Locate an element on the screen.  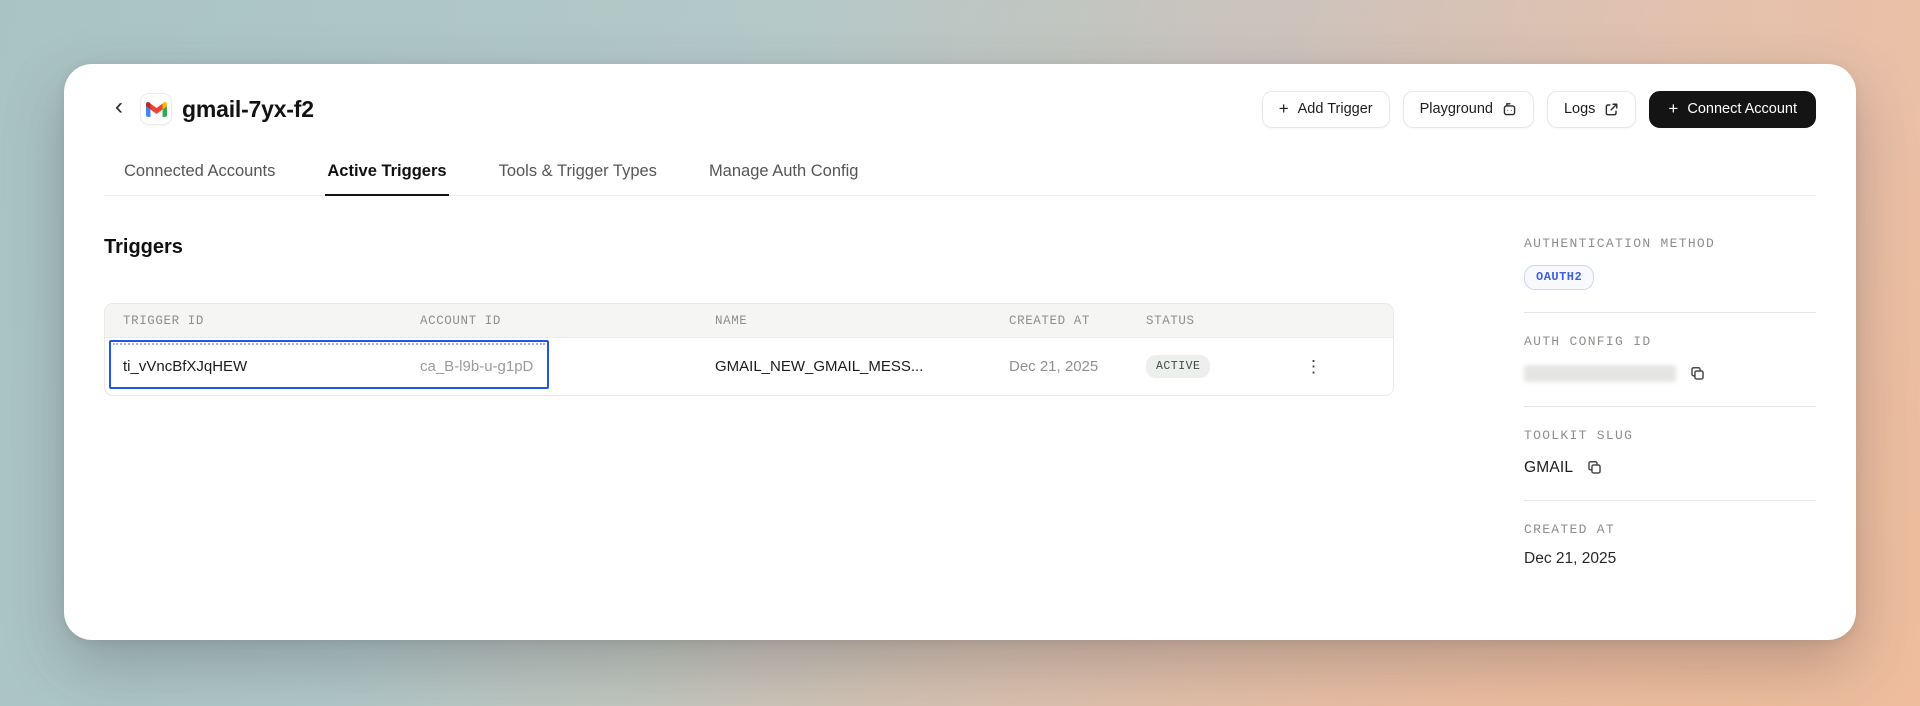
tab-manage-auth-config: Manage Auth Config is located at coordinates (784, 179).